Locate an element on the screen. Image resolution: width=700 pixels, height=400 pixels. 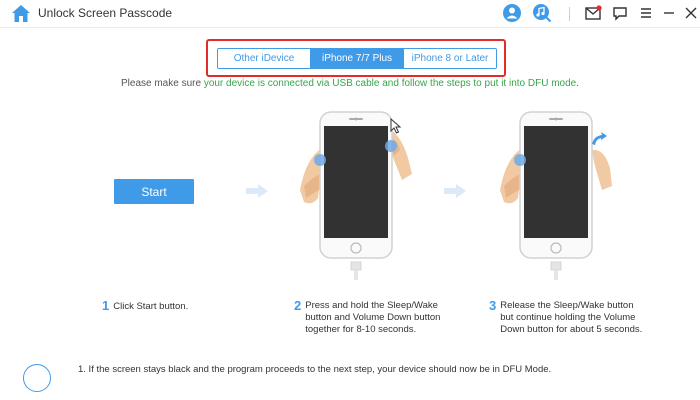
cursor-icon is located at coordinates (396, 126).